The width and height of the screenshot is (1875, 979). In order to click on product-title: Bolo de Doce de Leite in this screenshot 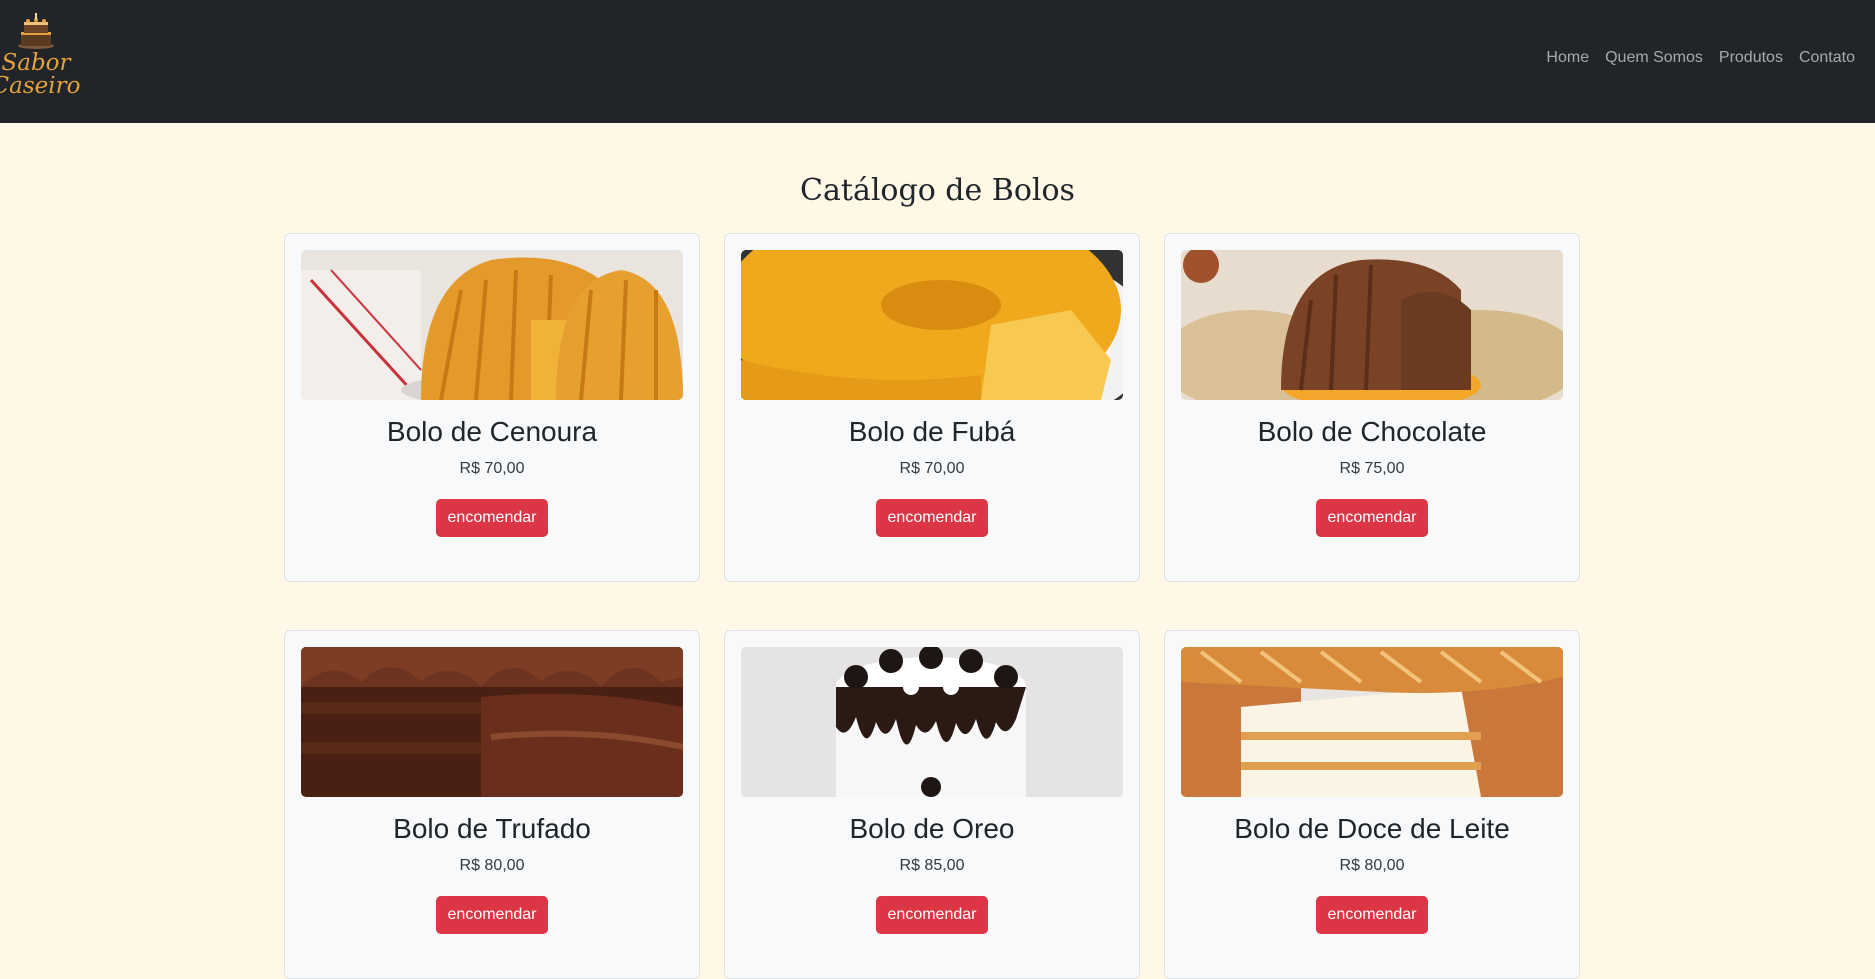, I will do `click(1372, 828)`.